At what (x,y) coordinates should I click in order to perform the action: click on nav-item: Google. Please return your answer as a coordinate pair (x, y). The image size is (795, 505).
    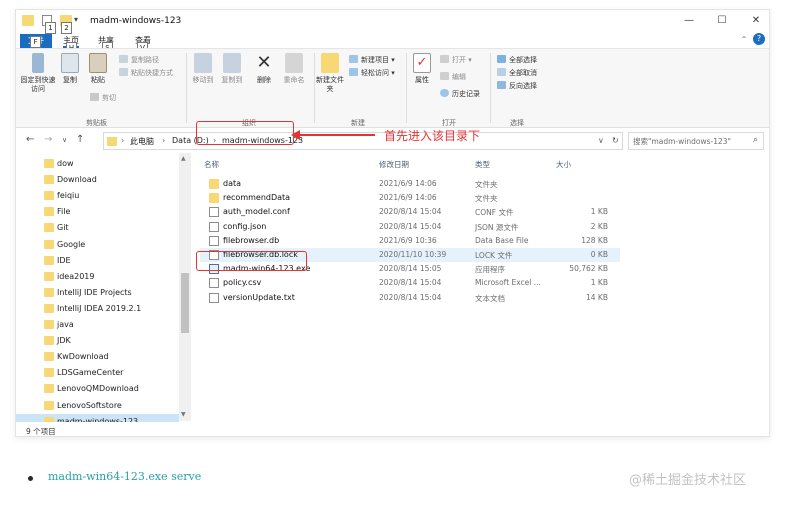
    Looking at the image, I should click on (97, 245).